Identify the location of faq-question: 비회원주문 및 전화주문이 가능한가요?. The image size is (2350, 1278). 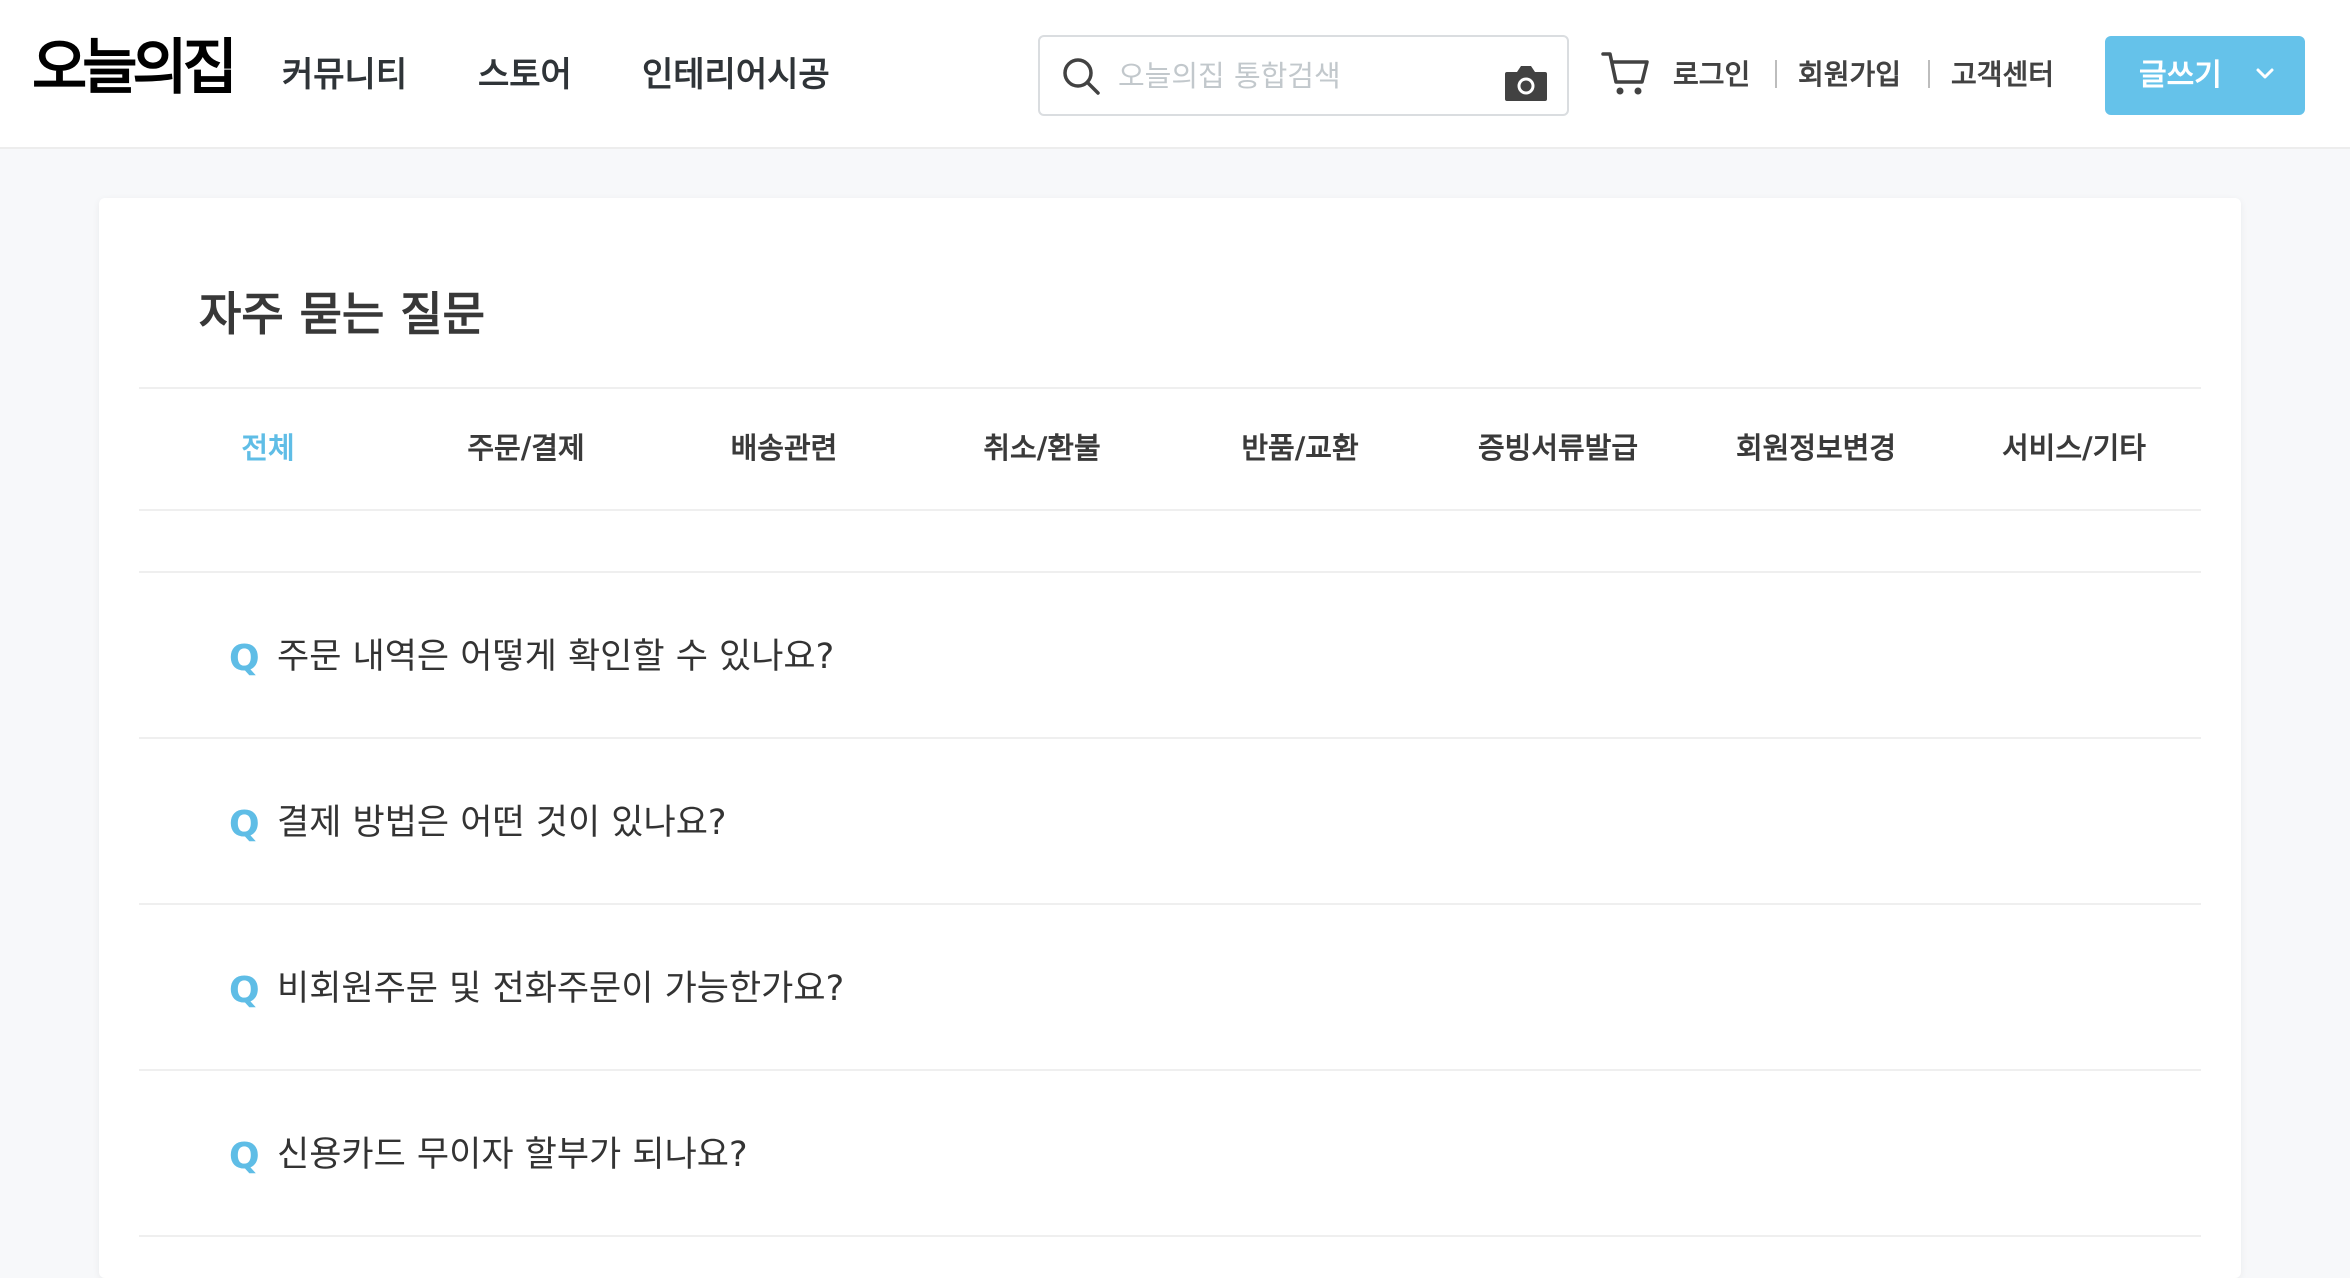
(561, 989).